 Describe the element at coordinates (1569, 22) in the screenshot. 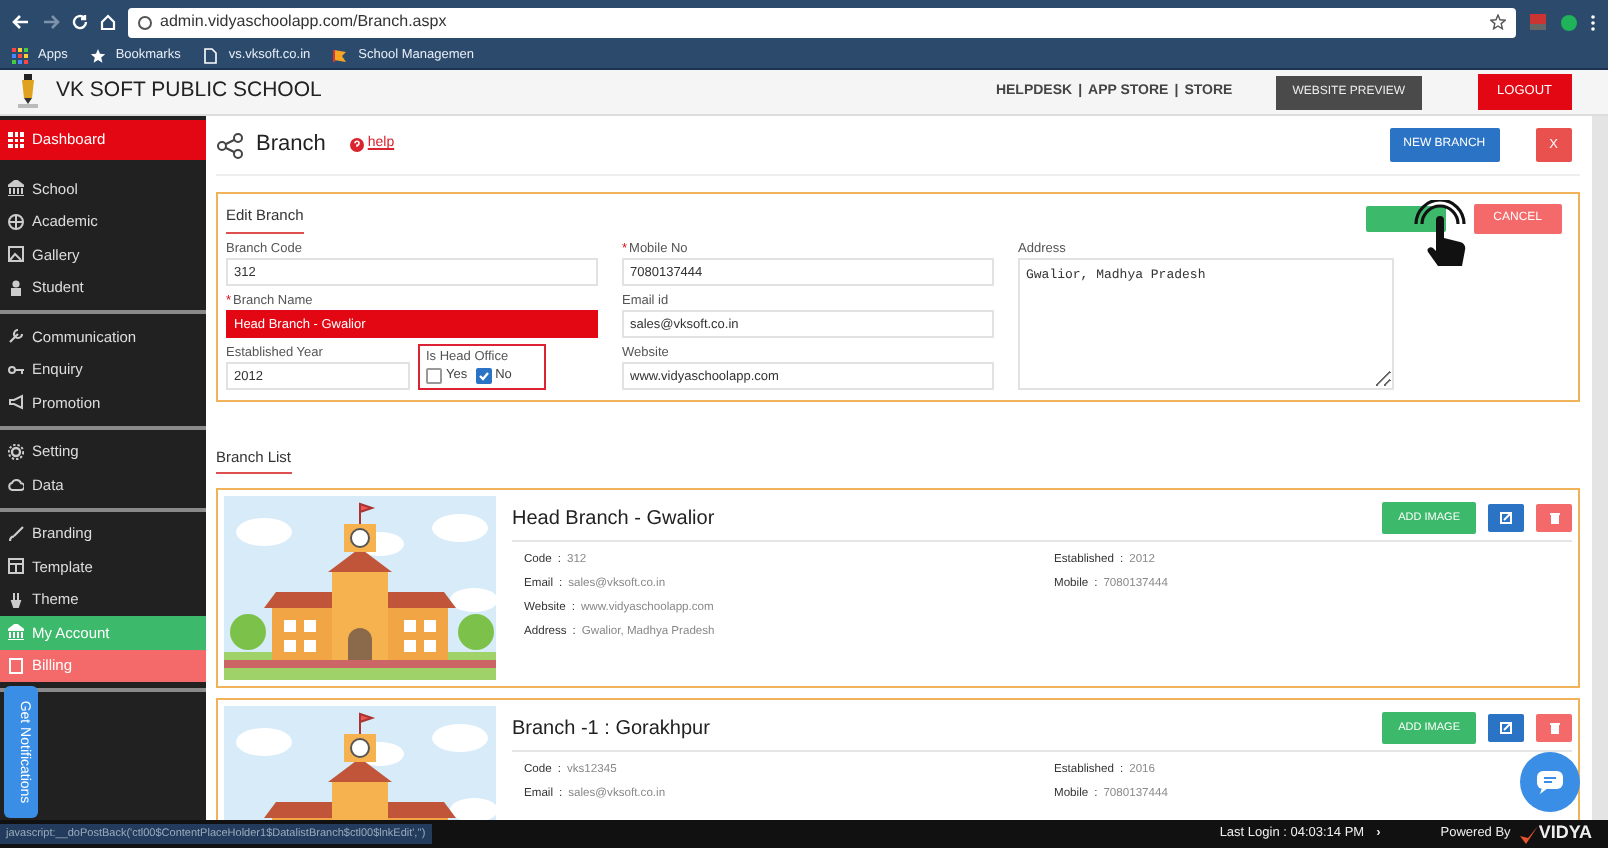

I see `extension-icon` at that location.